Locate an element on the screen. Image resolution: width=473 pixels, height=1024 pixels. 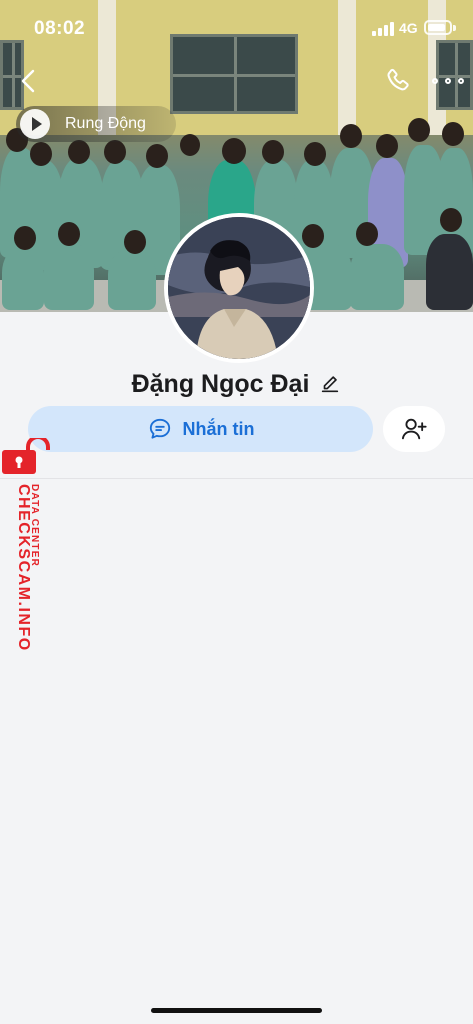
watermark-sub: DATA CENTER is located at coordinates (35, 529).